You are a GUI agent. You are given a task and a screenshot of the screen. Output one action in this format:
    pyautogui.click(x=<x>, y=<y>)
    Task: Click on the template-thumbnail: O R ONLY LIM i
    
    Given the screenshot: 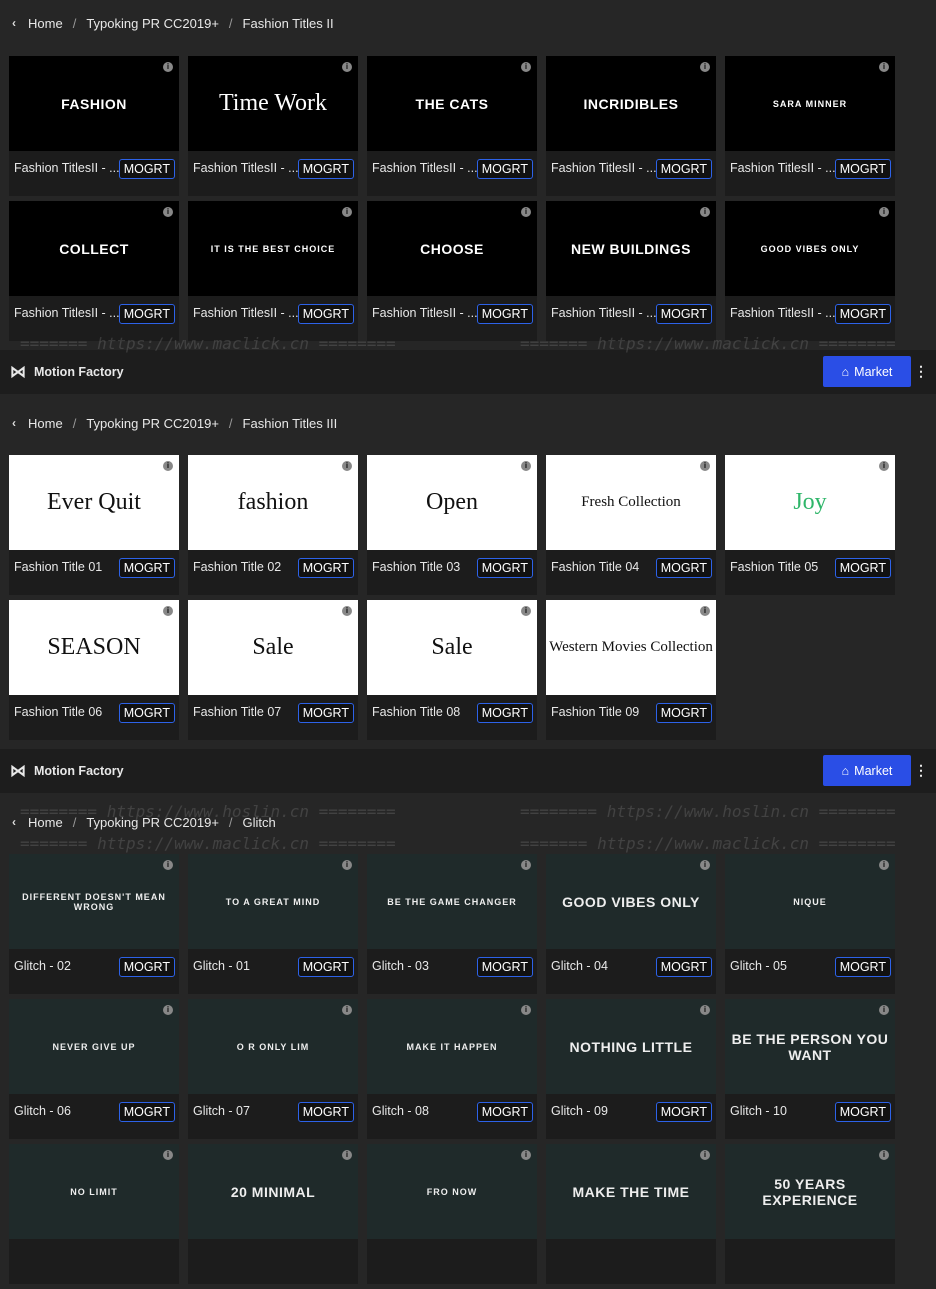 What is the action you would take?
    pyautogui.click(x=273, y=1046)
    